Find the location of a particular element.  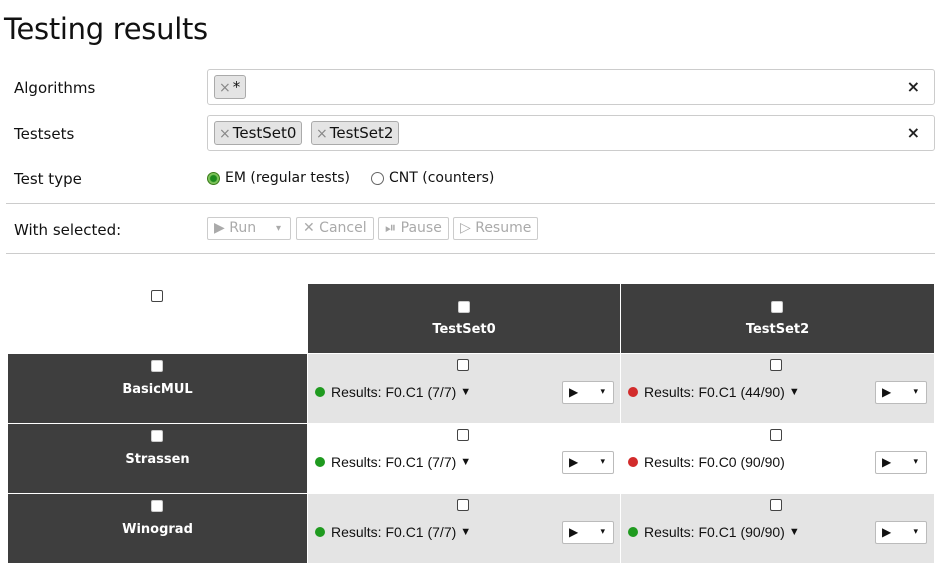

run-button: ▶ Run ▾ is located at coordinates (249, 228).